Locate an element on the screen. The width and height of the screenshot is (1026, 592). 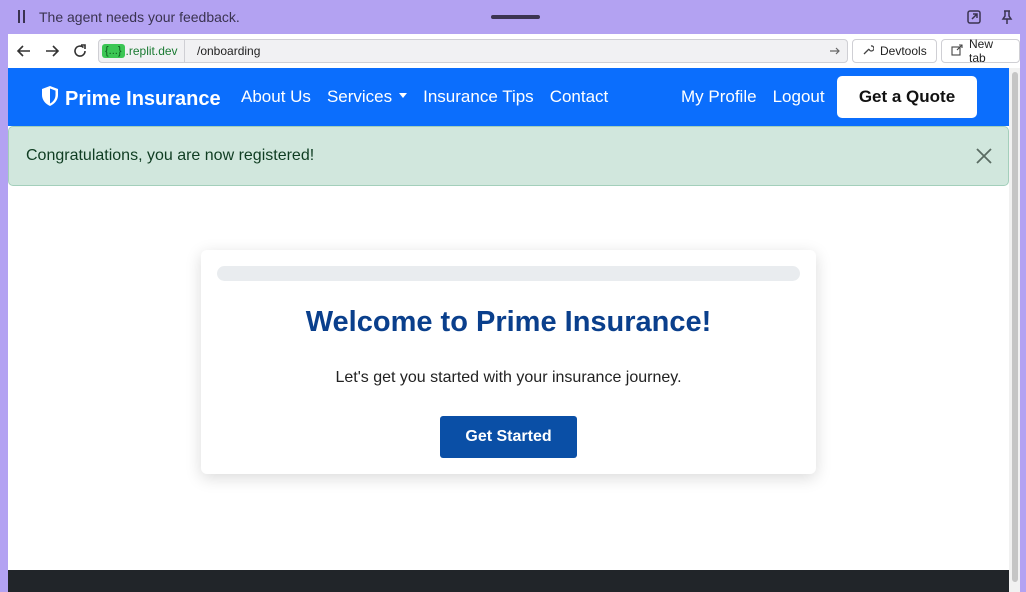
brand-name: Prime Insurance is located at coordinates (143, 98).